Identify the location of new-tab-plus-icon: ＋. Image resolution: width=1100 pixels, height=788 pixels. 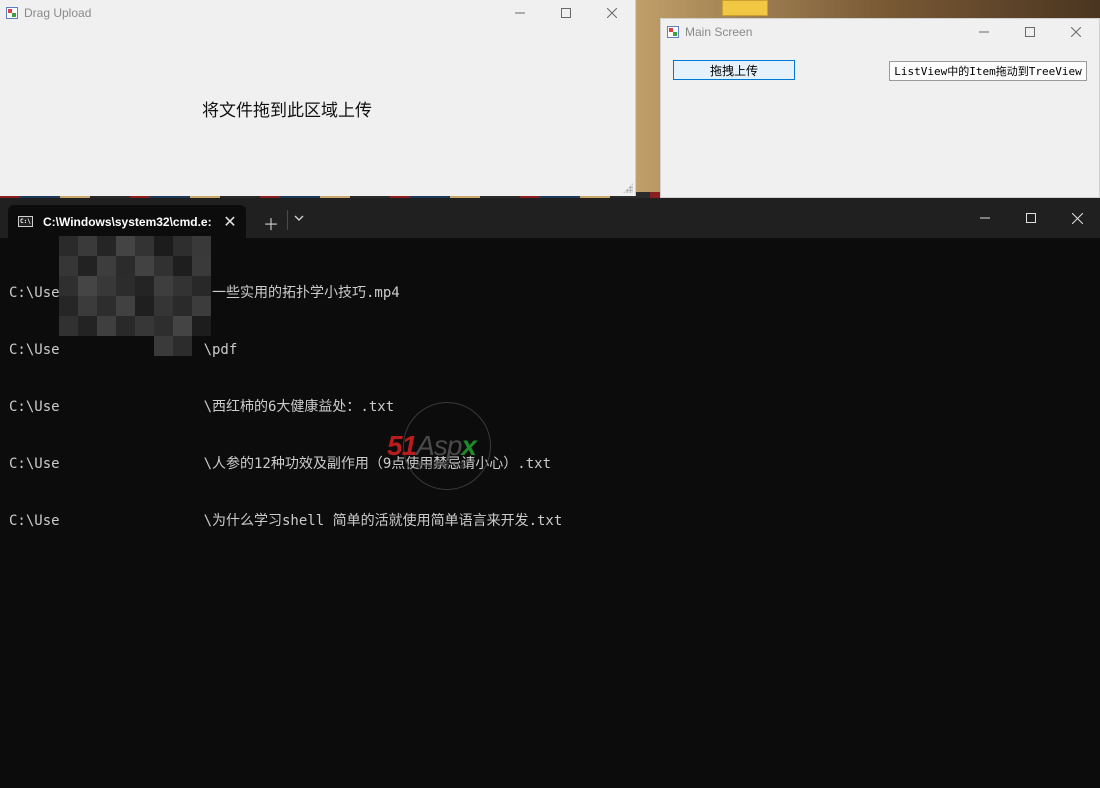
(271, 223).